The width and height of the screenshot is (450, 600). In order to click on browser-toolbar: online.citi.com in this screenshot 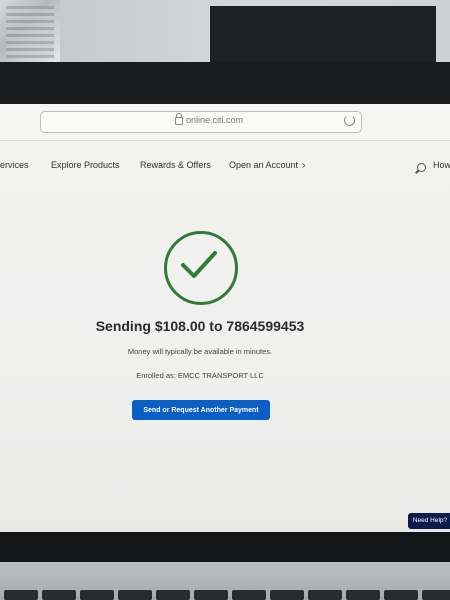, I will do `click(225, 122)`.